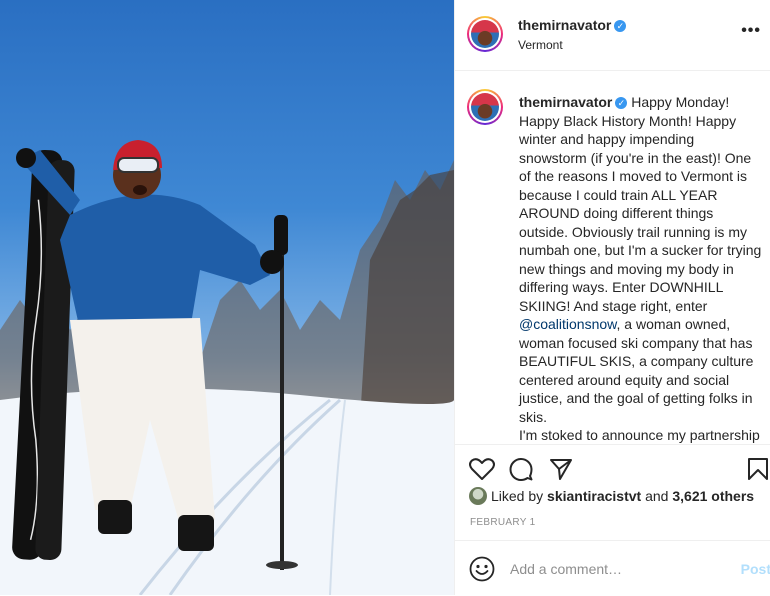 The height and width of the screenshot is (596, 770). I want to click on comment-box: Add a comment… Post, so click(612, 568).